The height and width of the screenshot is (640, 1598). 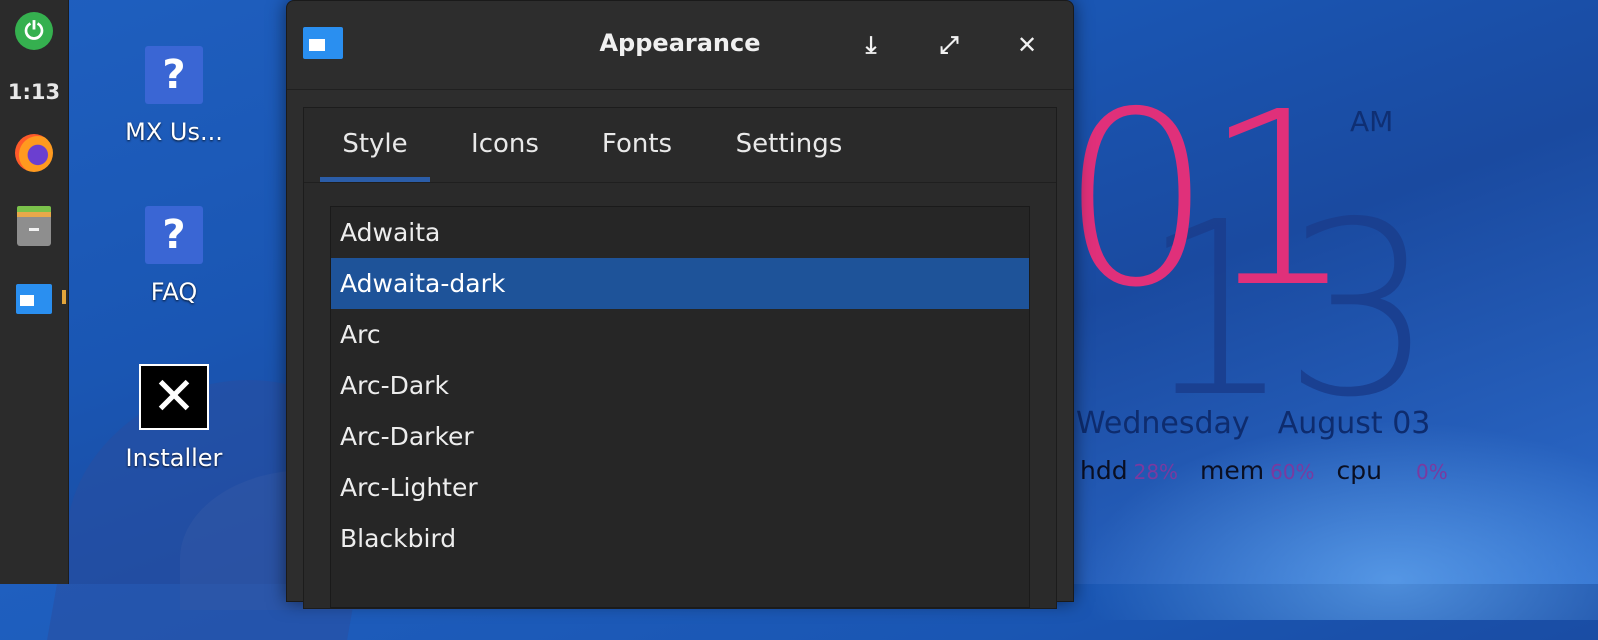 I want to click on conky-stat-label: cpu, so click(x=1359, y=470).